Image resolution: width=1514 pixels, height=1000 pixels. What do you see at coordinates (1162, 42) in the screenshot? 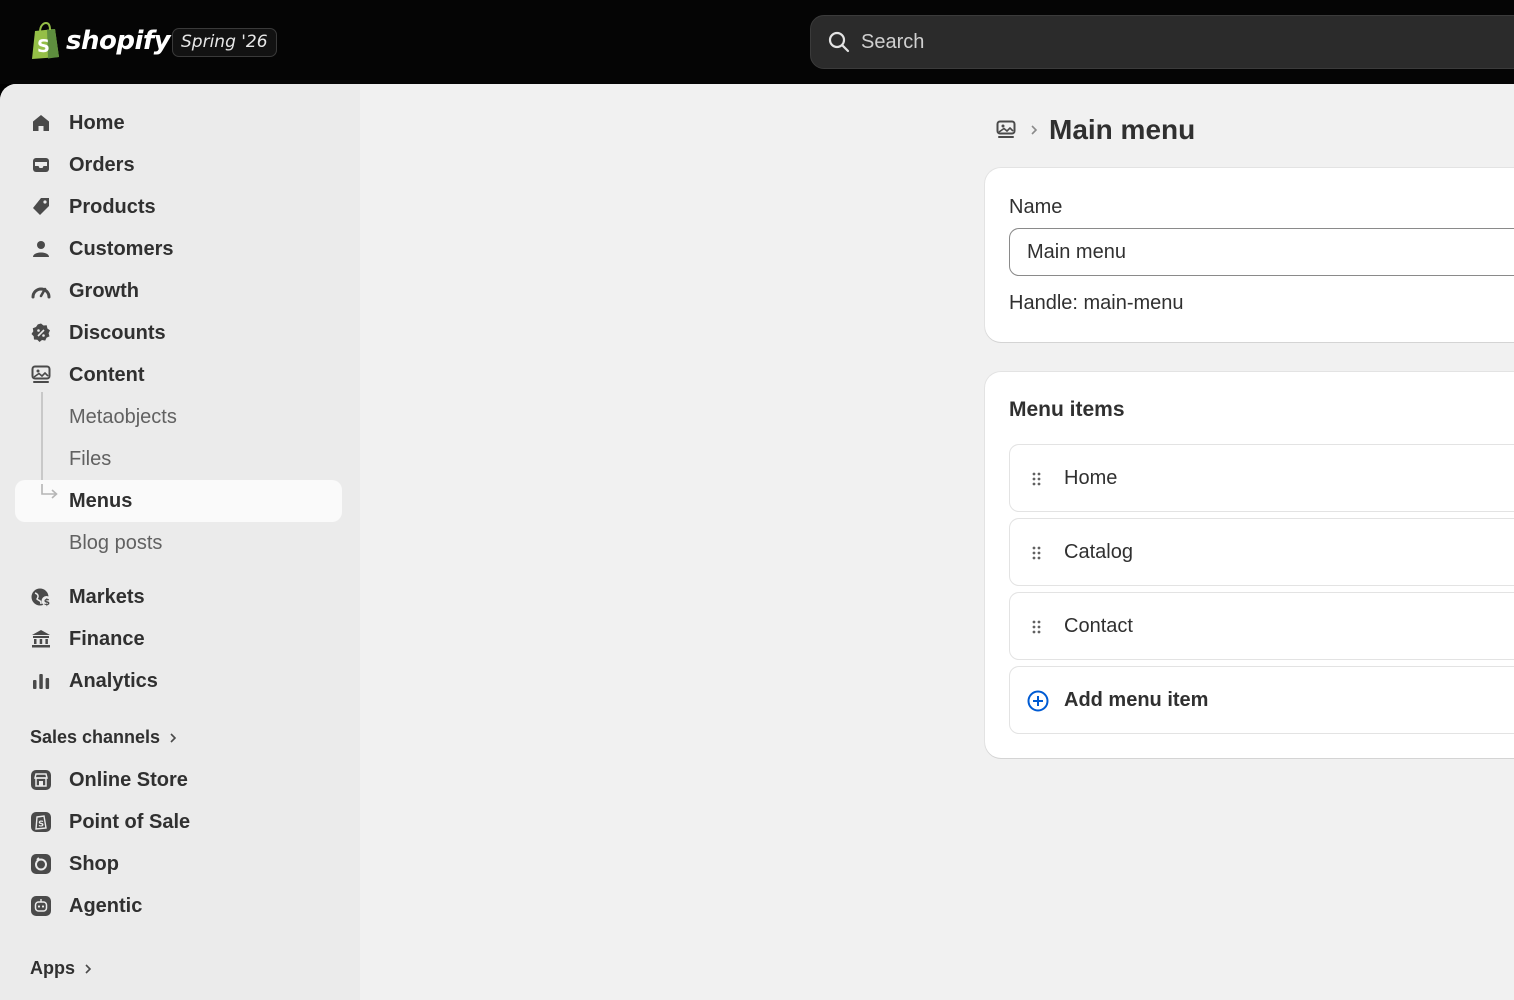
I see `search-bar: Search` at bounding box center [1162, 42].